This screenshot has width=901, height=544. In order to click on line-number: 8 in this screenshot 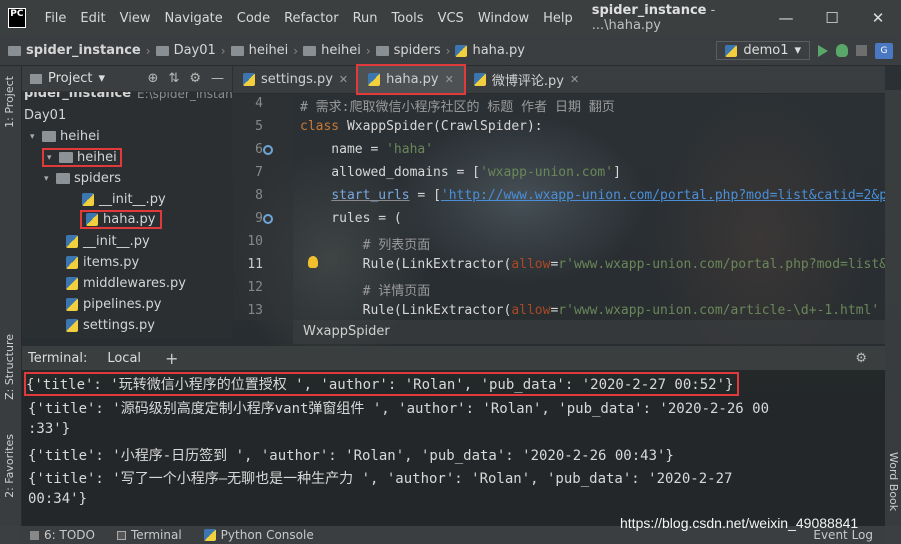, I will do `click(259, 195)`.